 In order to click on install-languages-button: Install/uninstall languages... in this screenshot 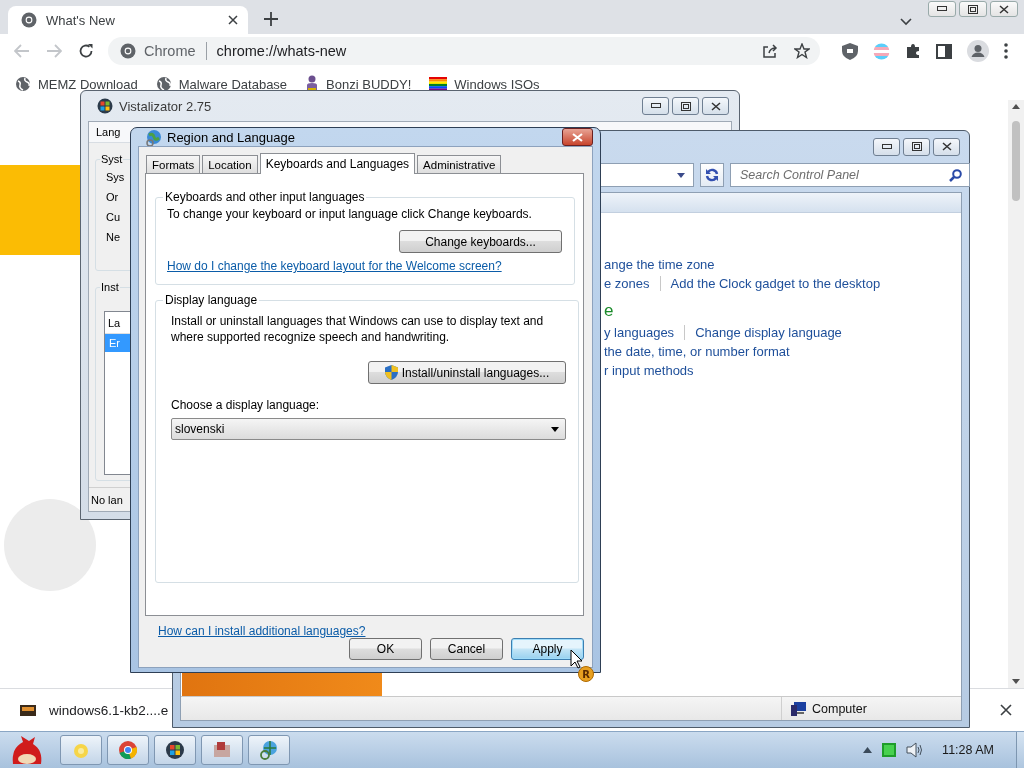, I will do `click(467, 372)`.